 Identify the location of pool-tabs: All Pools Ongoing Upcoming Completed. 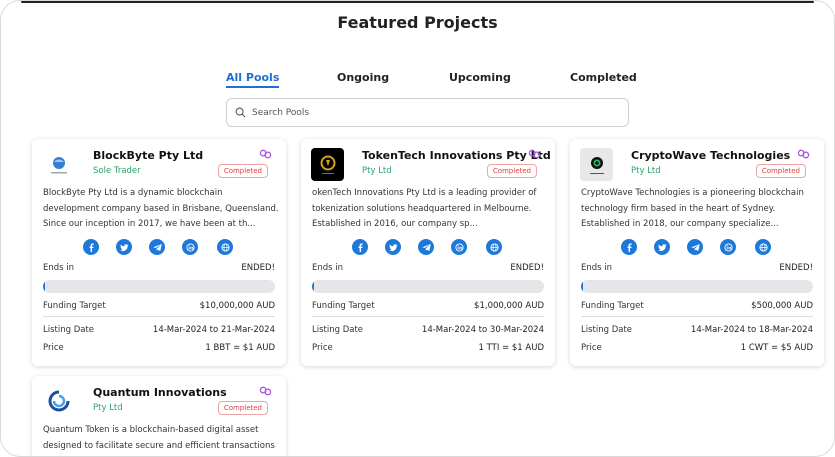
(417, 80).